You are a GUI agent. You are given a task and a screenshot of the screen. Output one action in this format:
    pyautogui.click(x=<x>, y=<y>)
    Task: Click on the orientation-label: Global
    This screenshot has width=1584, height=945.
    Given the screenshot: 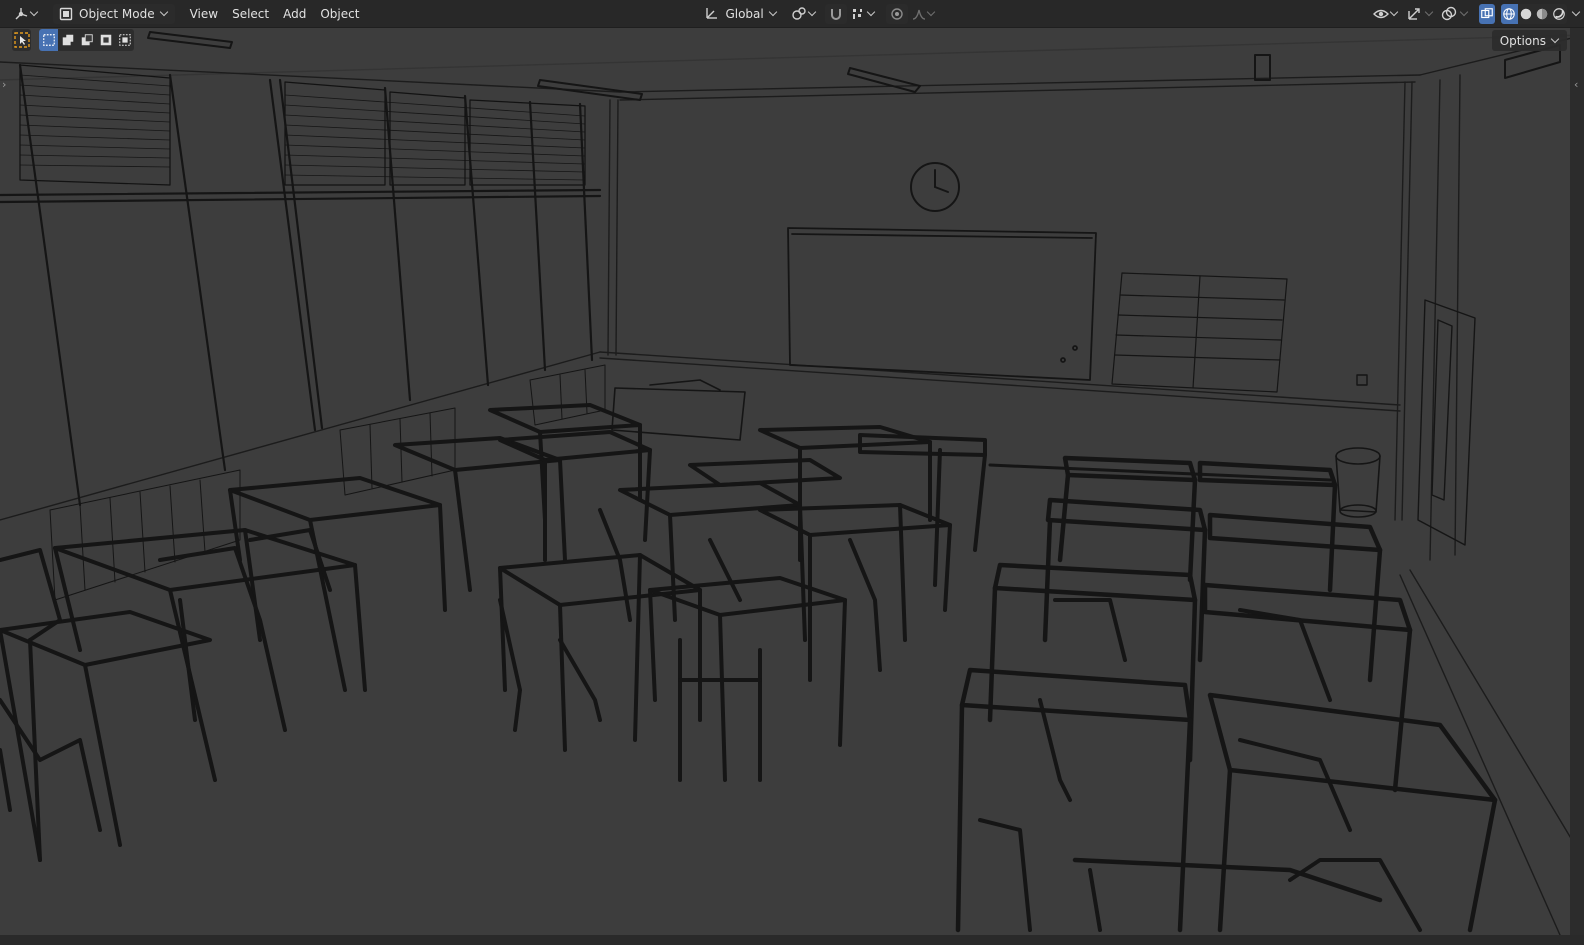 What is the action you would take?
    pyautogui.click(x=744, y=13)
    